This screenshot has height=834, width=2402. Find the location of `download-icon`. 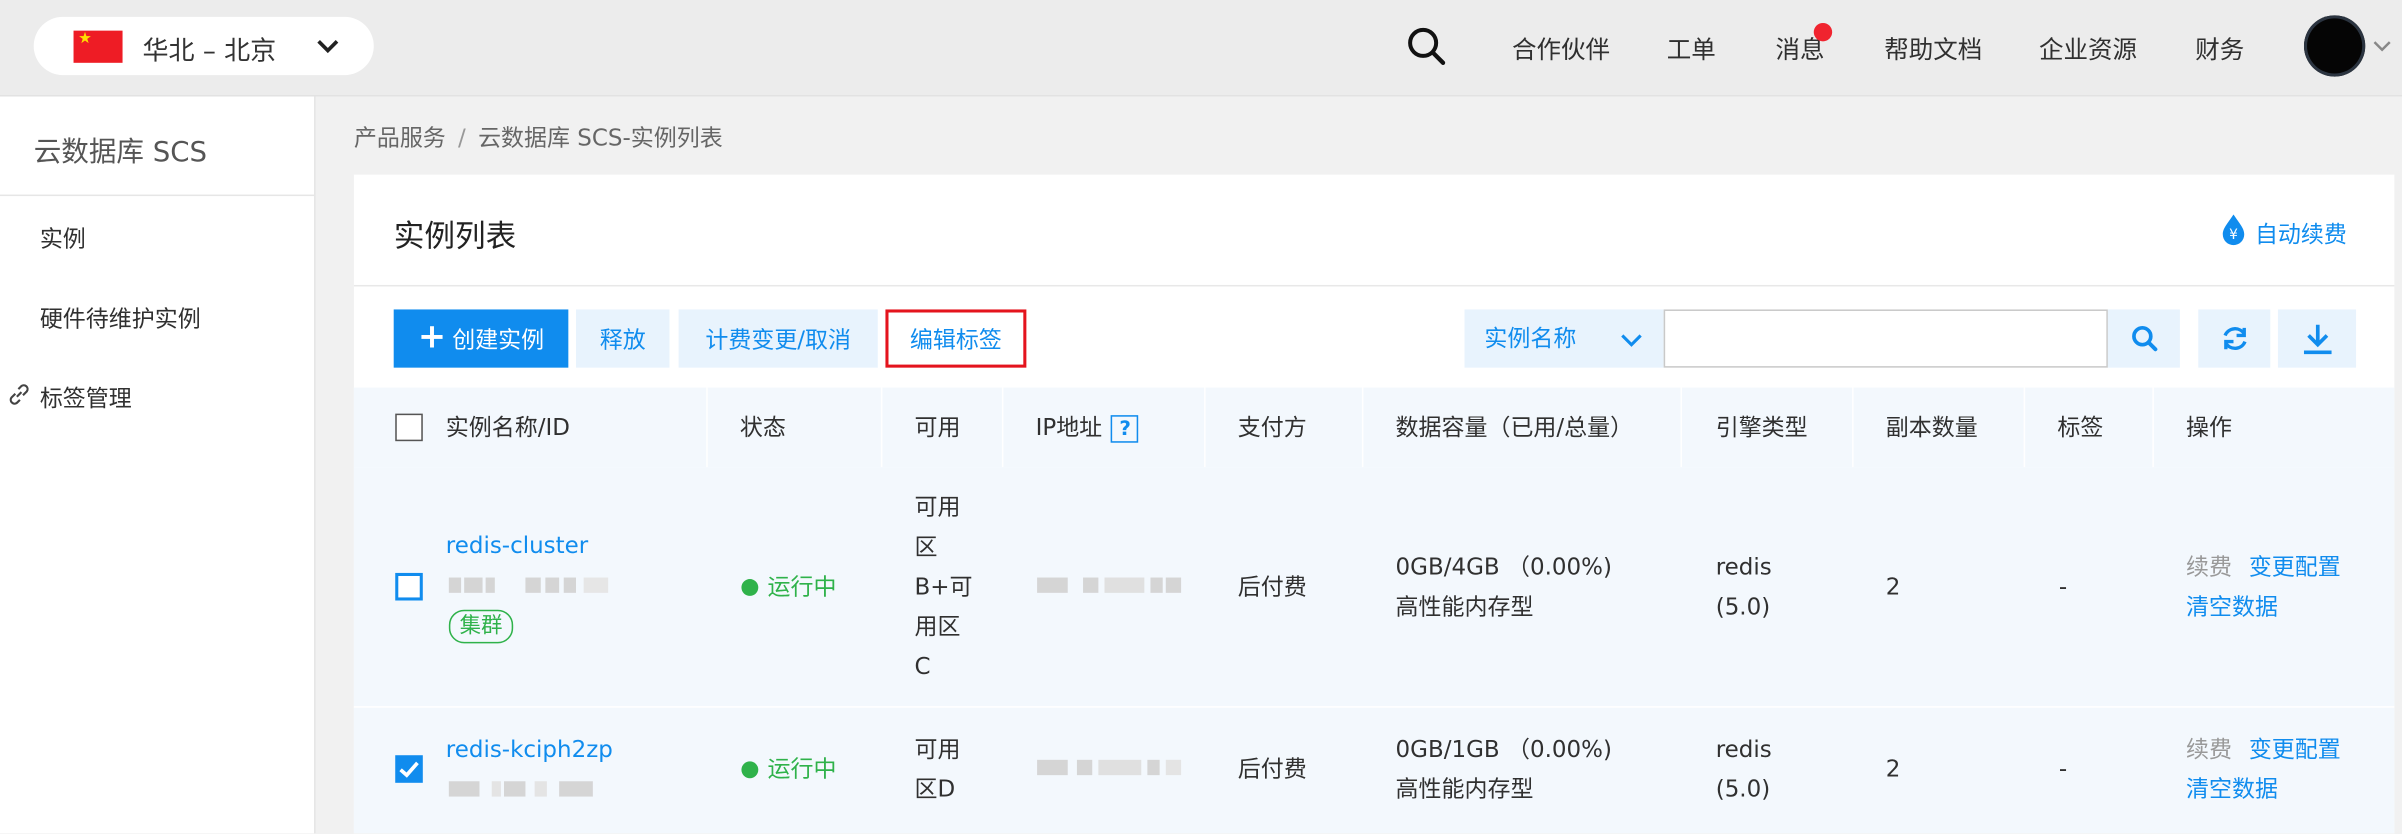

download-icon is located at coordinates (2317, 339).